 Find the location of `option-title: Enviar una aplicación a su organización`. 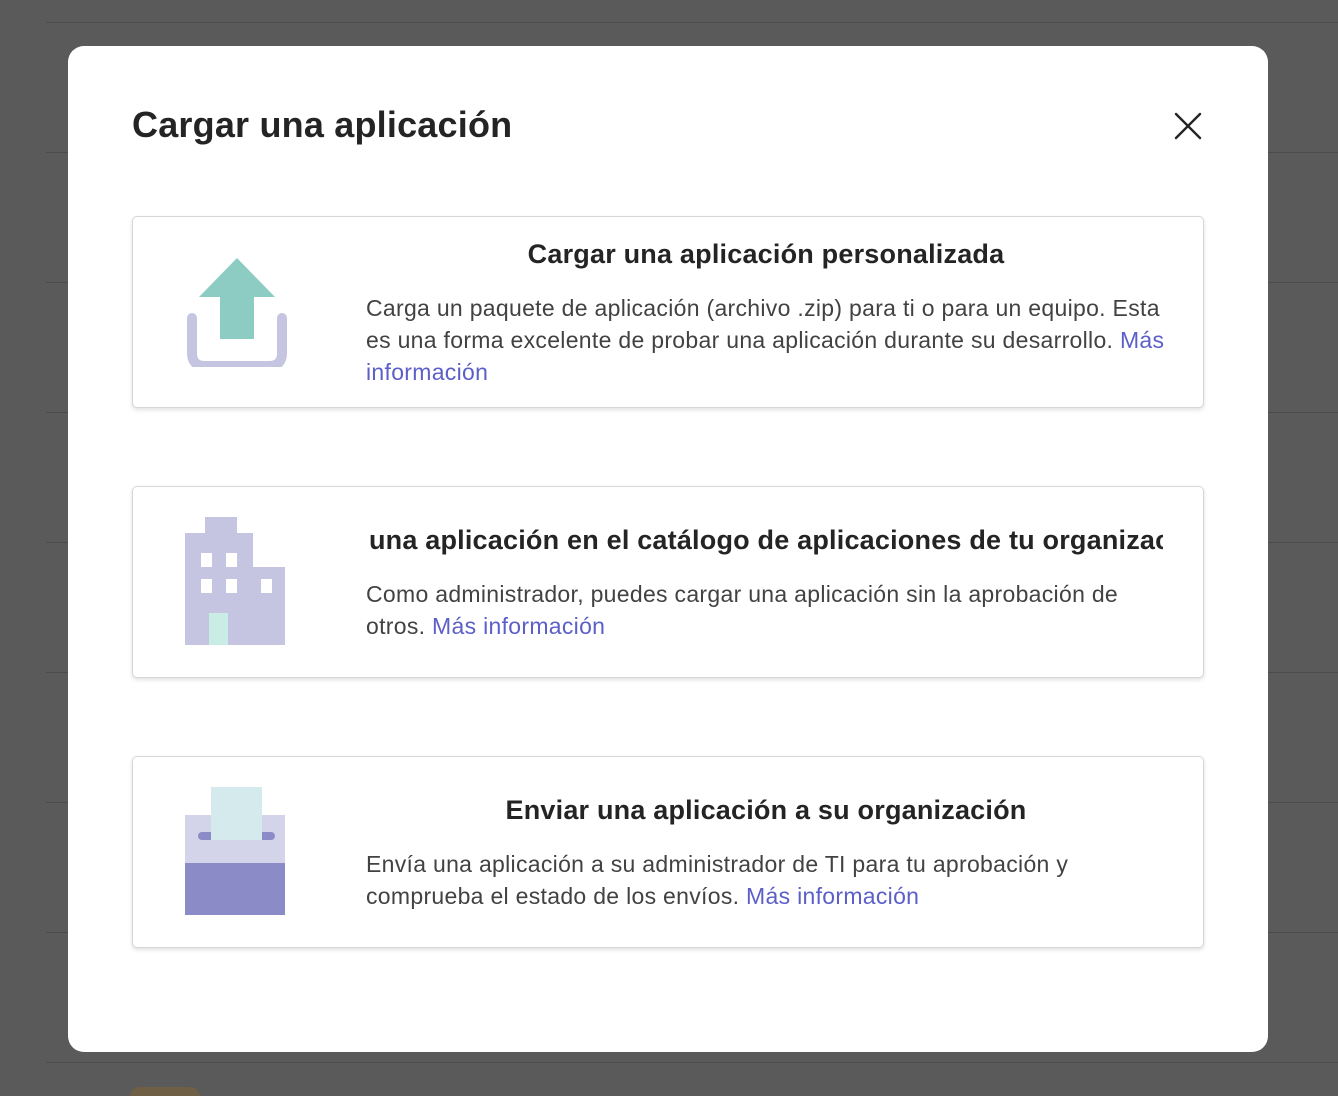

option-title: Enviar una aplicación a su organización is located at coordinates (766, 810).